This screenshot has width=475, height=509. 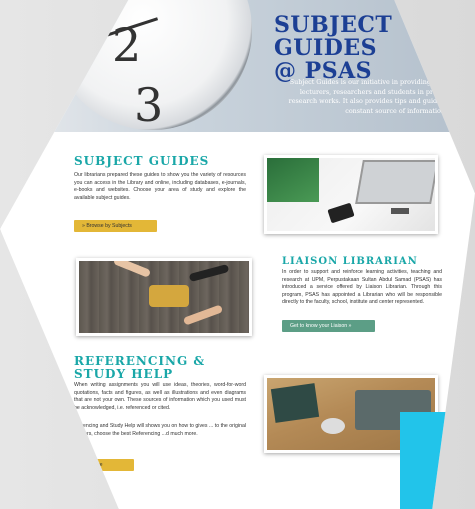 What do you see at coordinates (115, 226) in the screenshot?
I see `browse-by-subjects-button: » Browse by Subjects` at bounding box center [115, 226].